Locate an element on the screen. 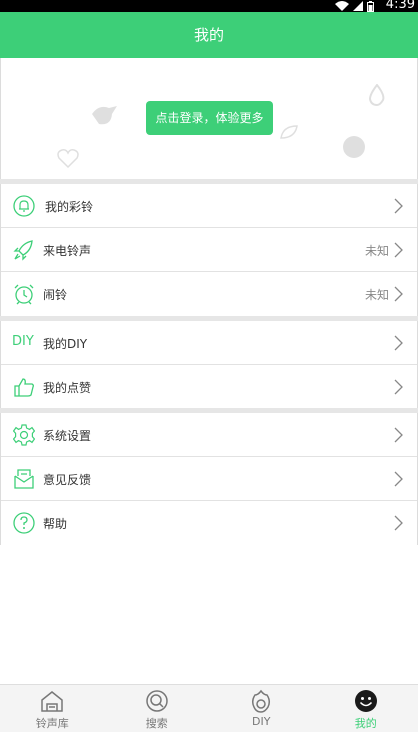 This screenshot has width=418, height=732. tab-diy: DIY is located at coordinates (261, 708).